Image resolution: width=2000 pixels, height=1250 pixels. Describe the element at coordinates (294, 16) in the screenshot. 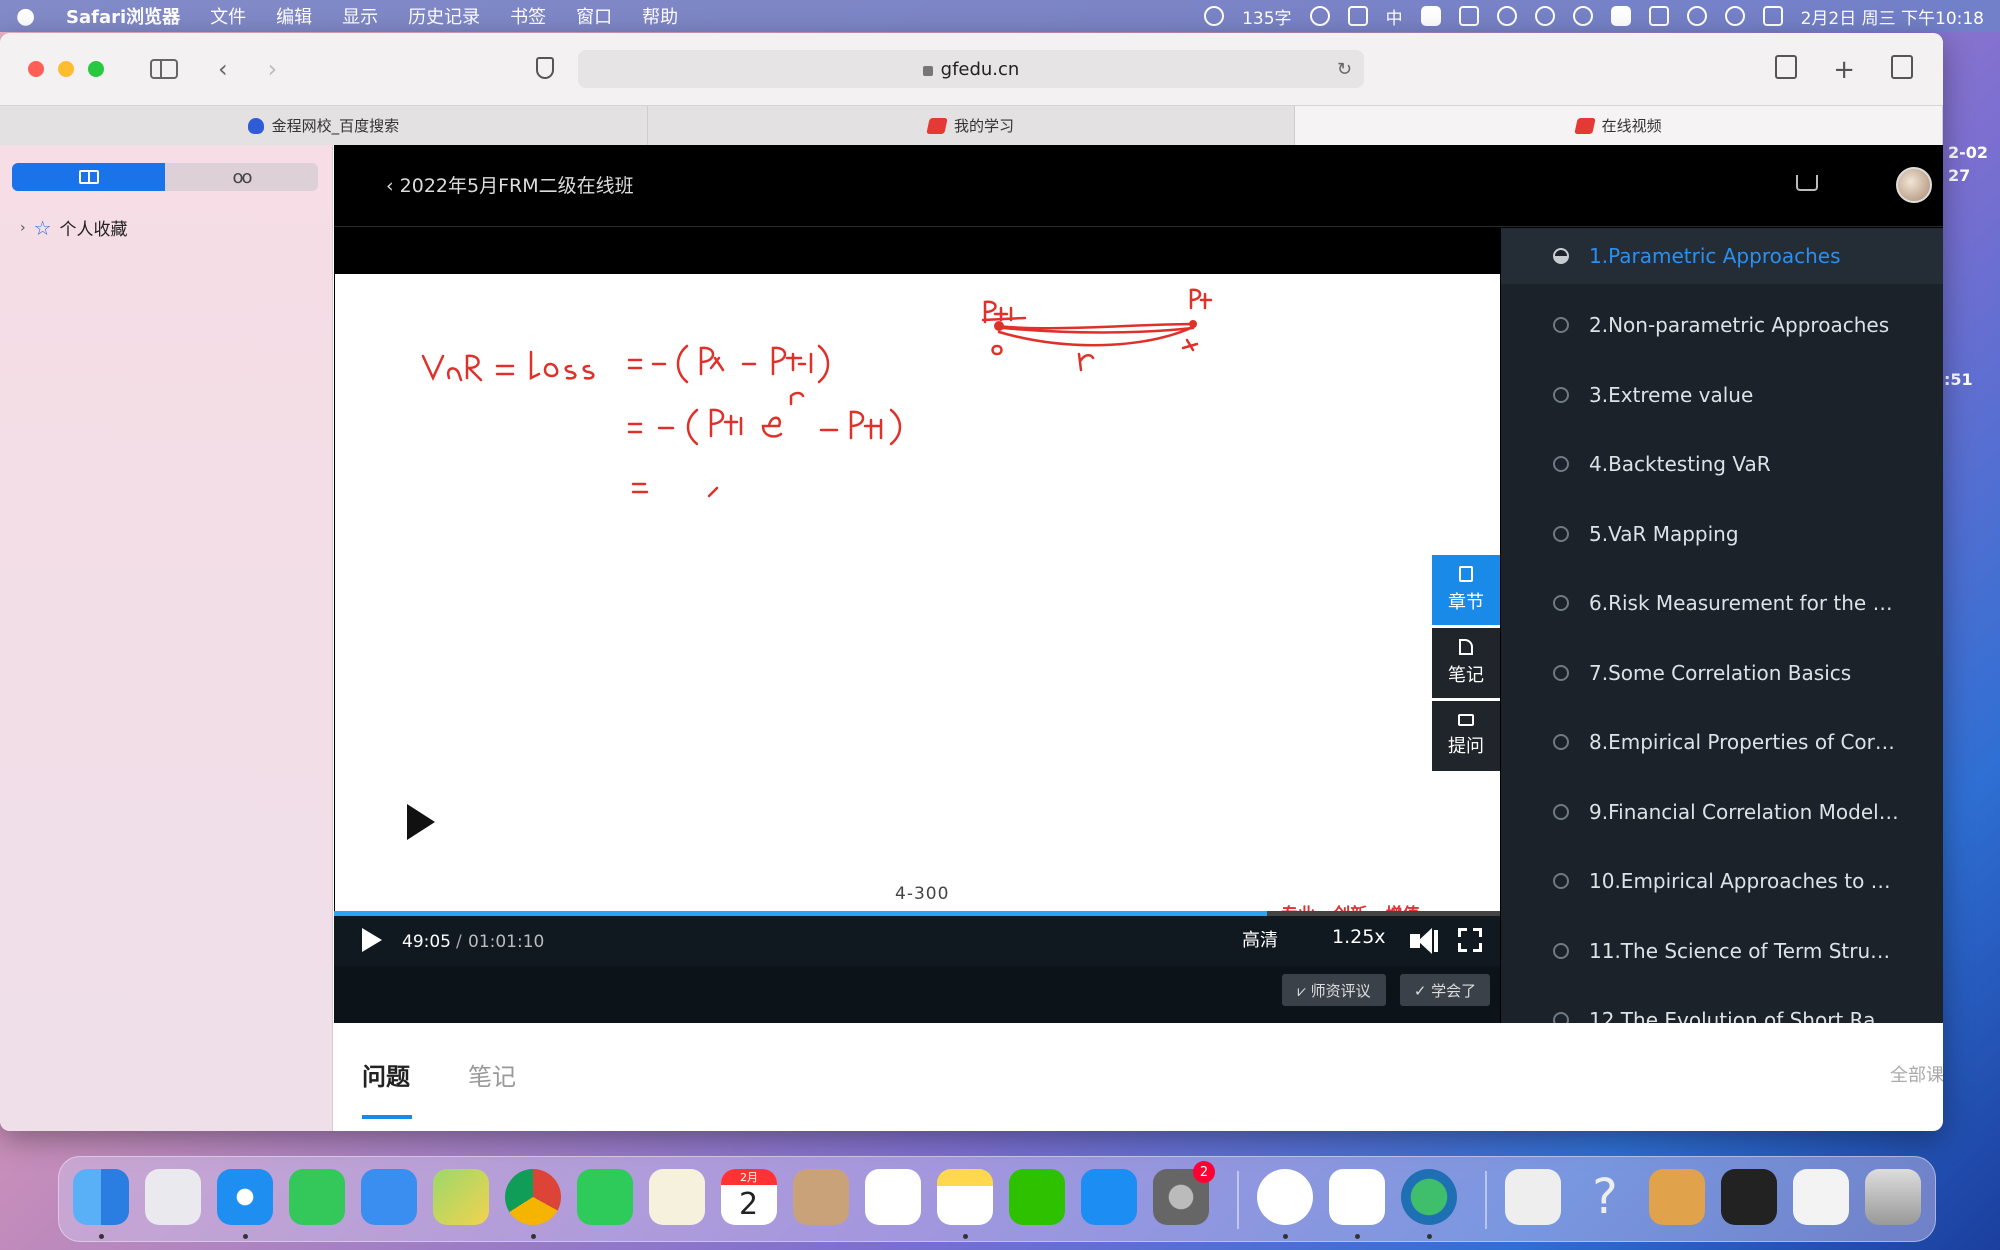

I see `menu-edit: 编辑` at that location.